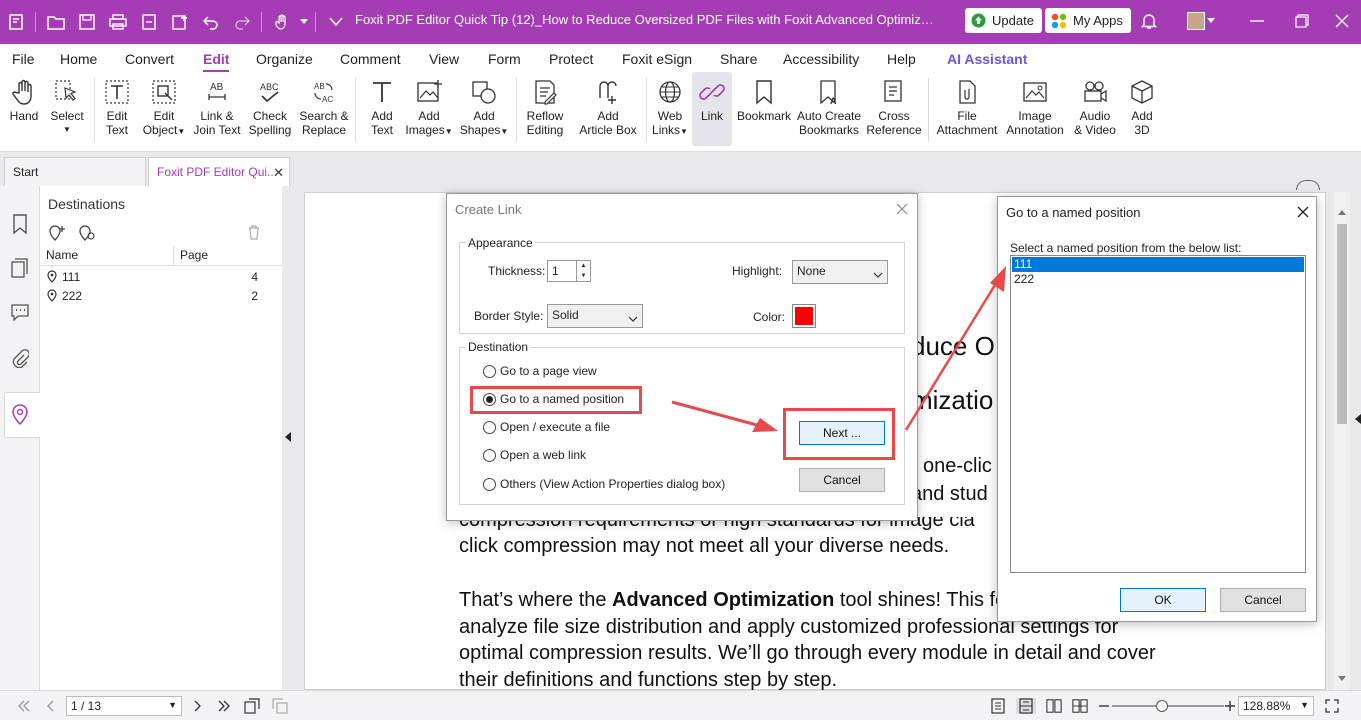  Describe the element at coordinates (1080, 706) in the screenshot. I see `continuous-facing-view-icon` at that location.